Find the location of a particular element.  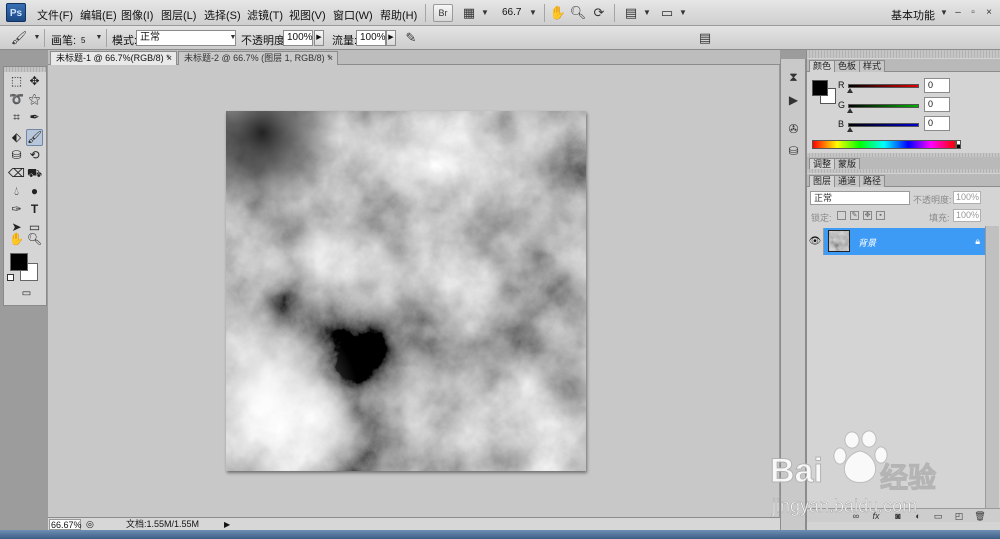

zoom-level: 66.7 is located at coordinates (511, 12).